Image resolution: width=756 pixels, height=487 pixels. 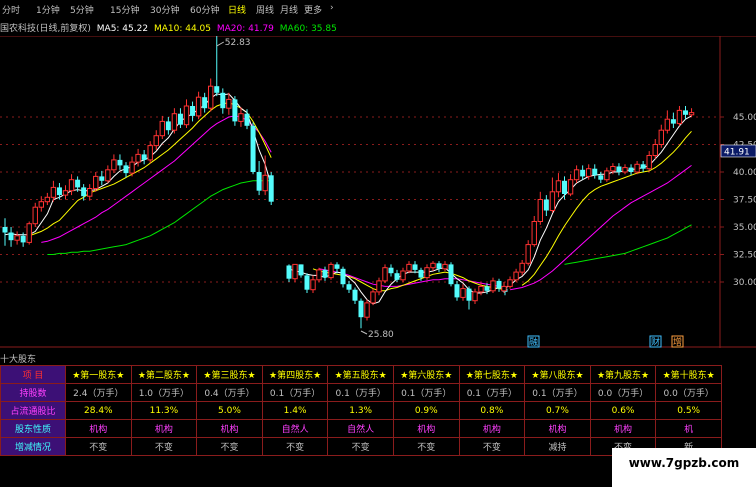 I want to click on period-tab-4: 30分钟, so click(x=164, y=9).